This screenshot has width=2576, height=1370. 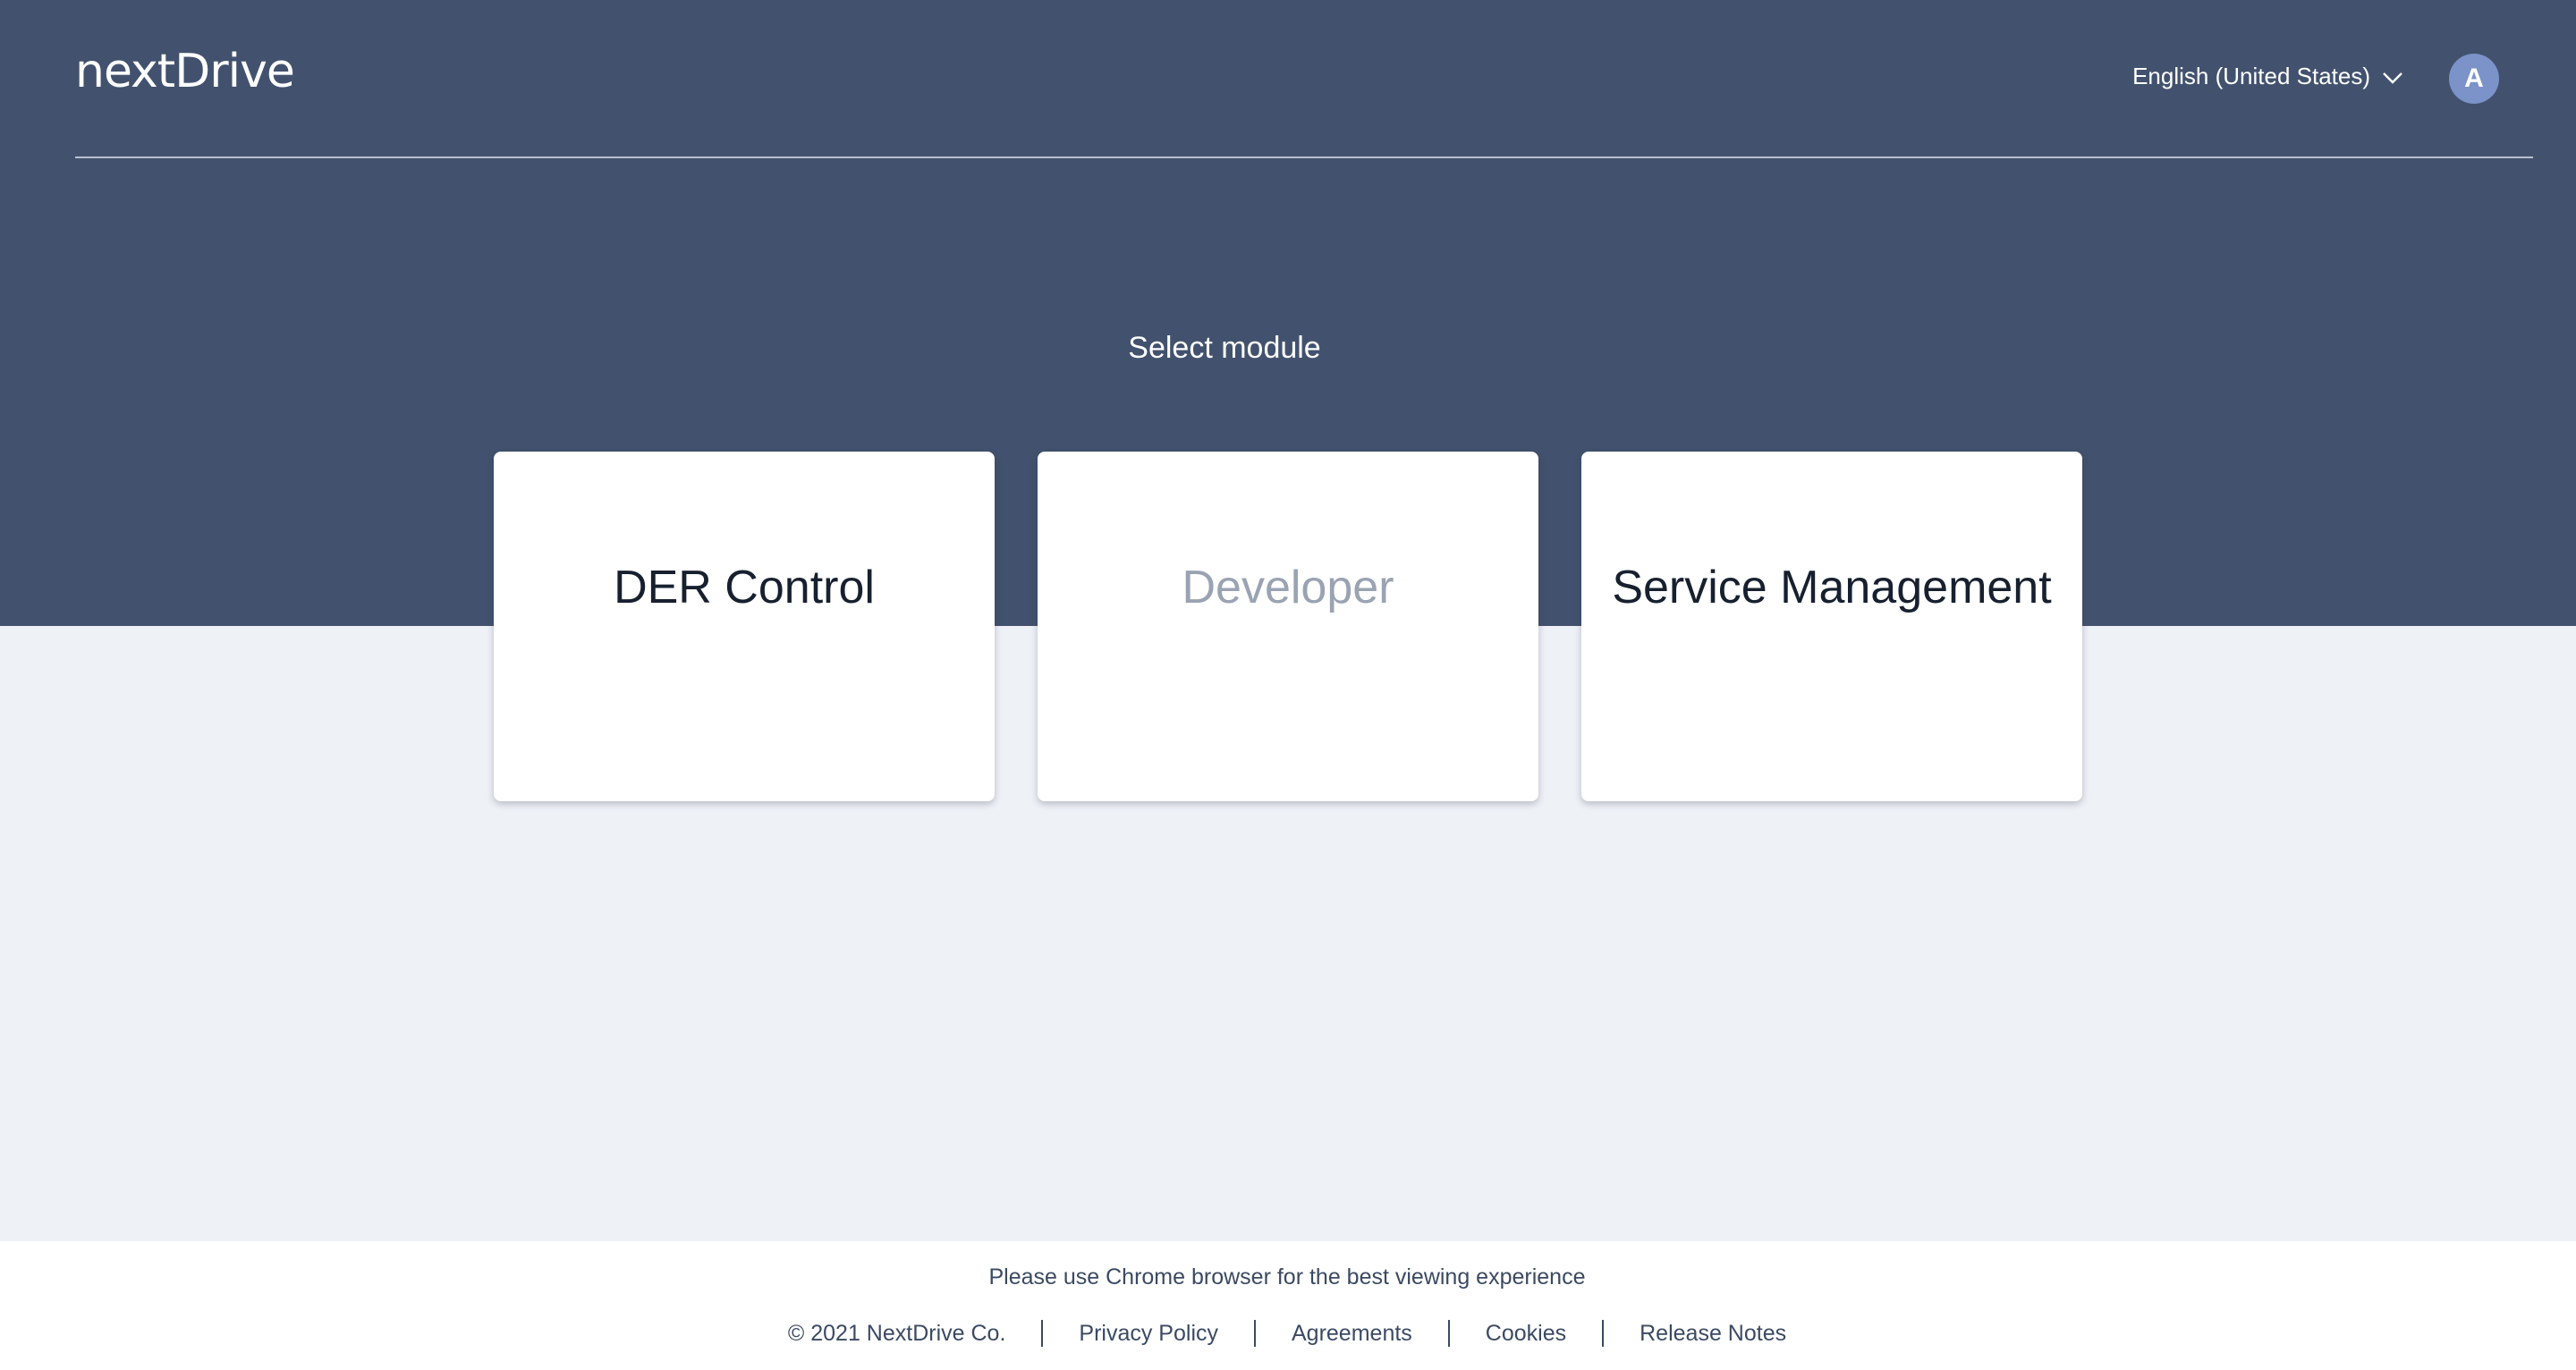 What do you see at coordinates (1148, 1334) in the screenshot?
I see `privacy-policy-link: Privacy Policy` at bounding box center [1148, 1334].